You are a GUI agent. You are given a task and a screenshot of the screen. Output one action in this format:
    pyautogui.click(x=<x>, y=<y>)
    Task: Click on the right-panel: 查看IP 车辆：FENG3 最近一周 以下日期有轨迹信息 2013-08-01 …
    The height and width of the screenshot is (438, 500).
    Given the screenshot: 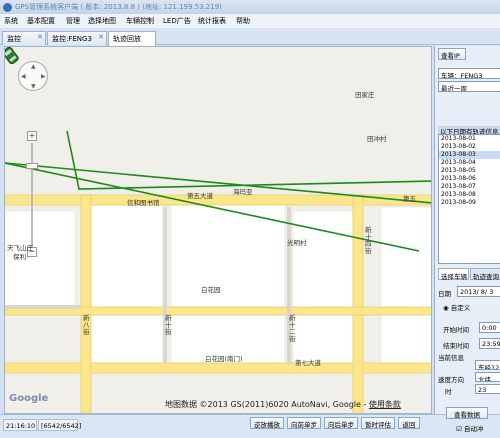 What is the action you would take?
    pyautogui.click(x=467, y=230)
    